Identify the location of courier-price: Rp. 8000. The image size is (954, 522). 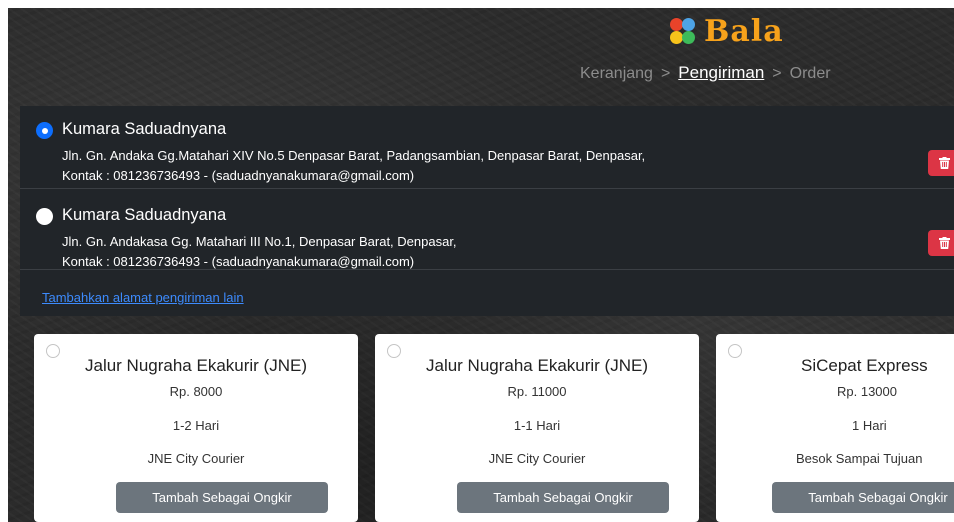
(196, 391).